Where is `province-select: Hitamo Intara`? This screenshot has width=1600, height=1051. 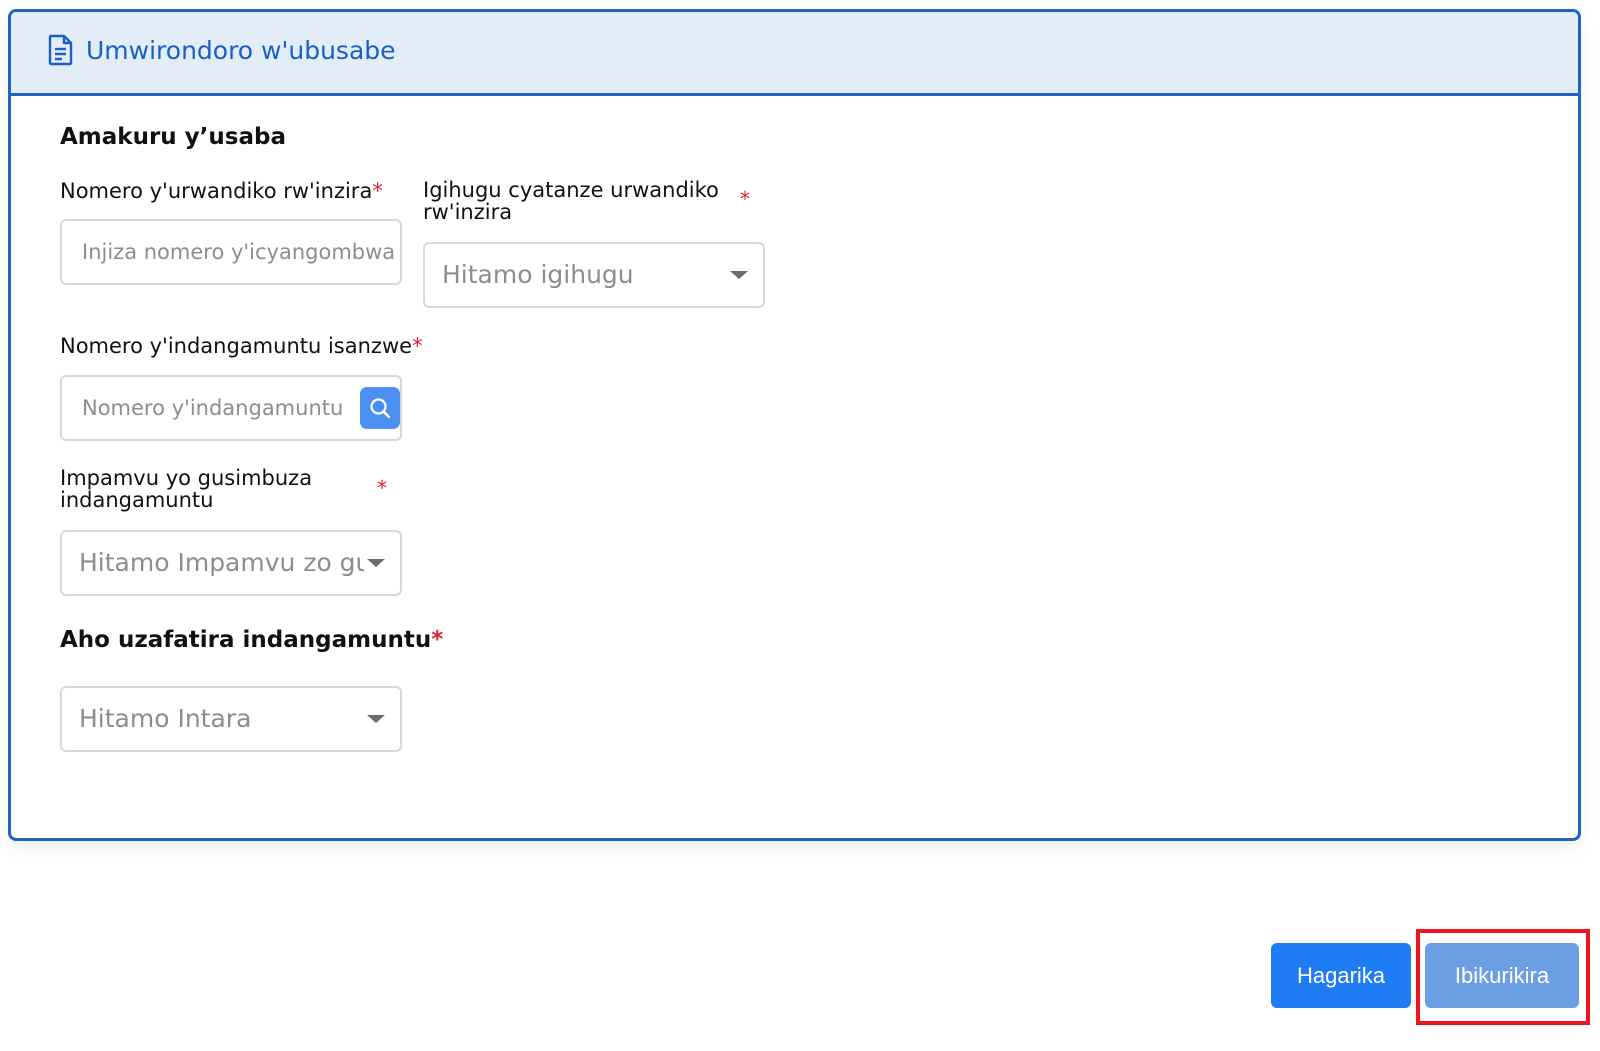 province-select: Hitamo Intara is located at coordinates (231, 719).